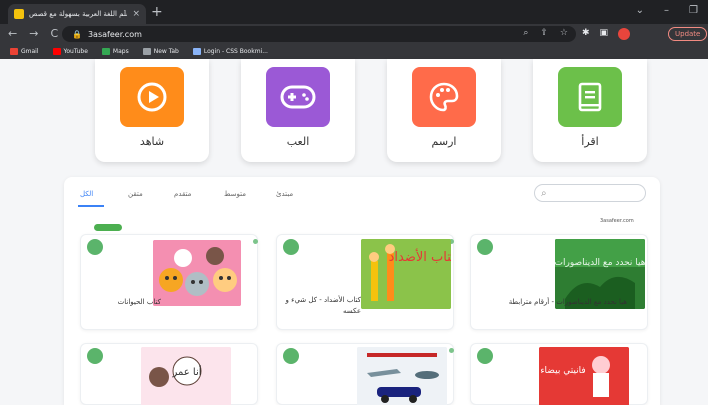  Describe the element at coordinates (91, 206) in the screenshot. I see `active-filter-underline` at that location.